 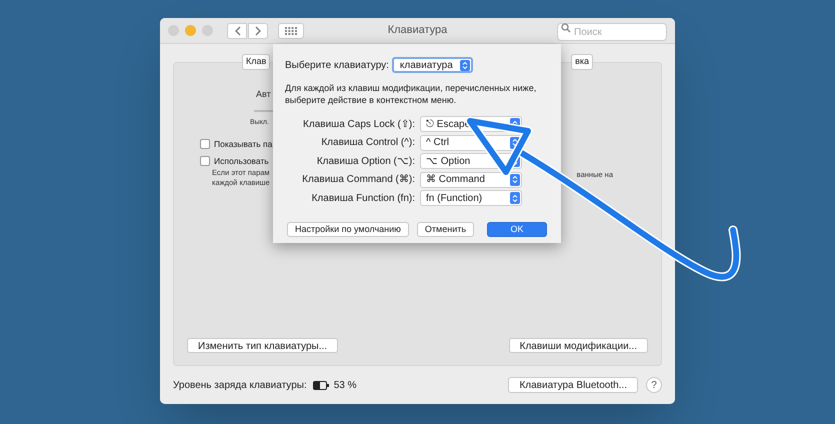 I want to click on search-icon, so click(x=566, y=27).